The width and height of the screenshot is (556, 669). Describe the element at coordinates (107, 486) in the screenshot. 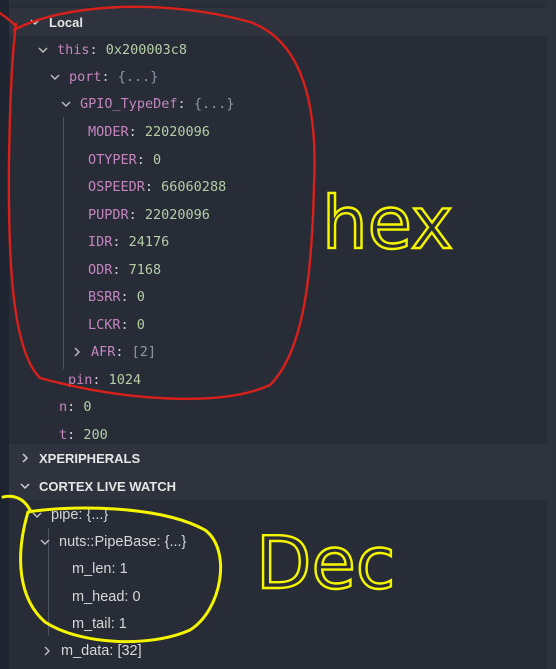

I see `section-title: CORTEX LIVE WATCH` at that location.